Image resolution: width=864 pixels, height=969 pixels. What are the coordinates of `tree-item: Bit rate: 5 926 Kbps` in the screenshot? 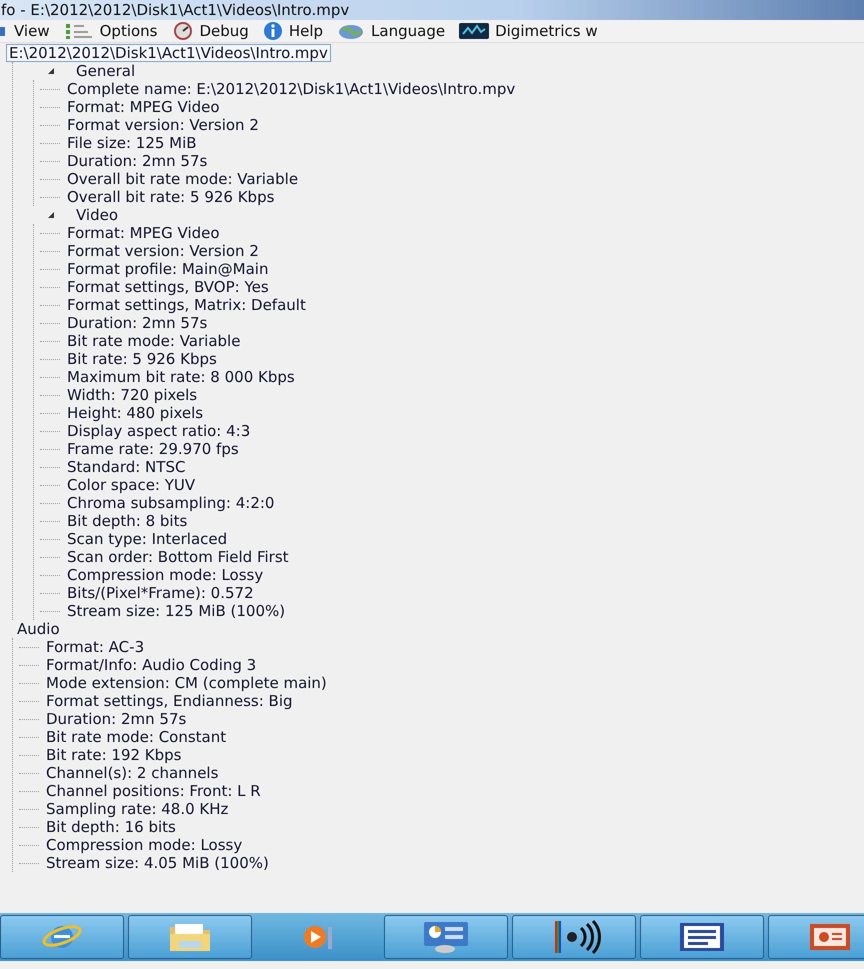 It's located at (142, 359).